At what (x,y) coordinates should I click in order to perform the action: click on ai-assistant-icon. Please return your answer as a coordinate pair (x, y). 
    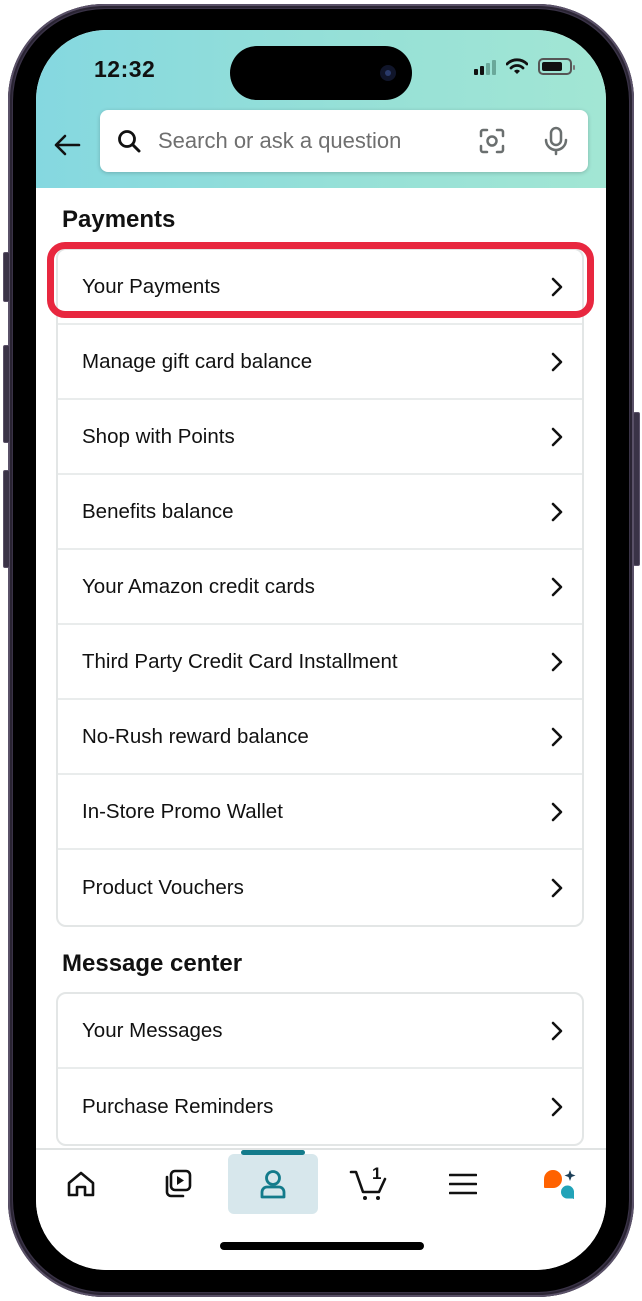
    Looking at the image, I should click on (560, 1185).